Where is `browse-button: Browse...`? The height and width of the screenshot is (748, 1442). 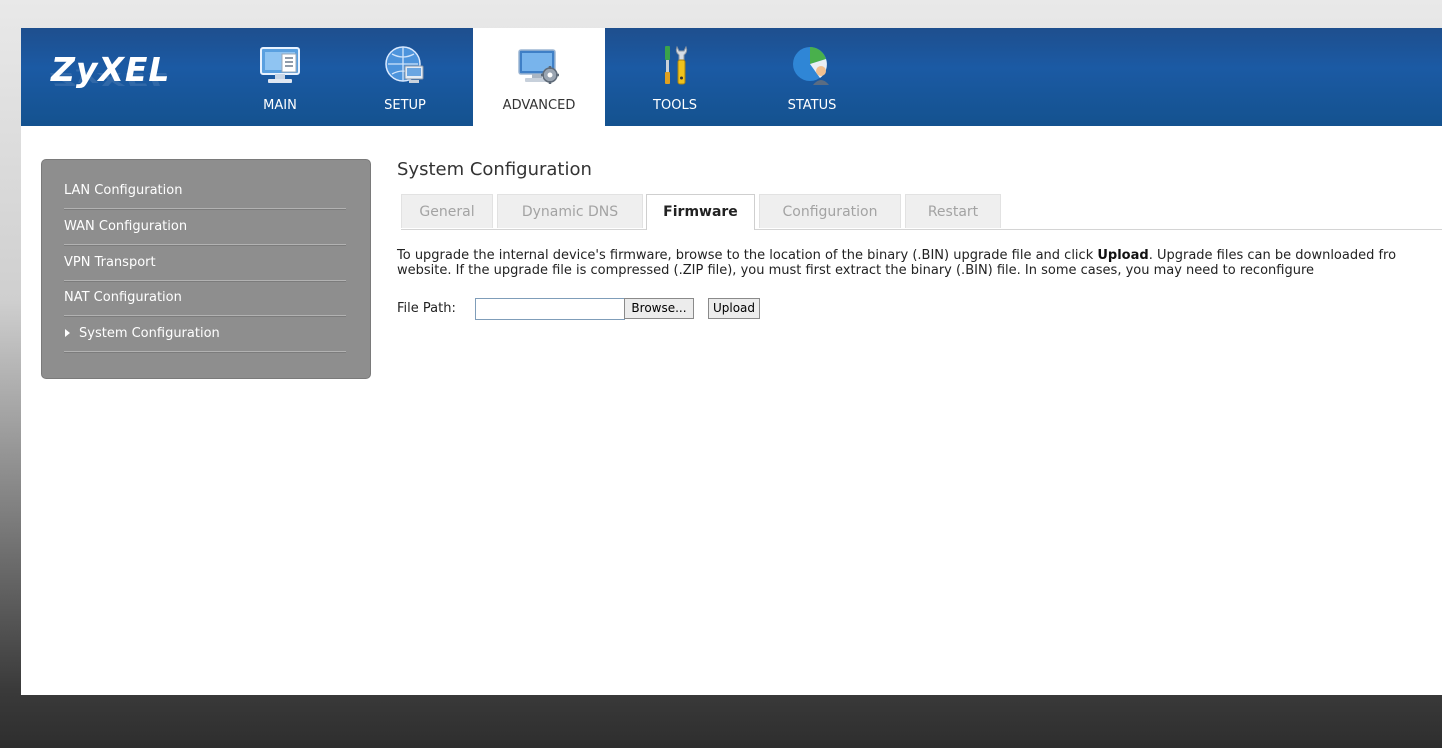
browse-button: Browse... is located at coordinates (659, 308).